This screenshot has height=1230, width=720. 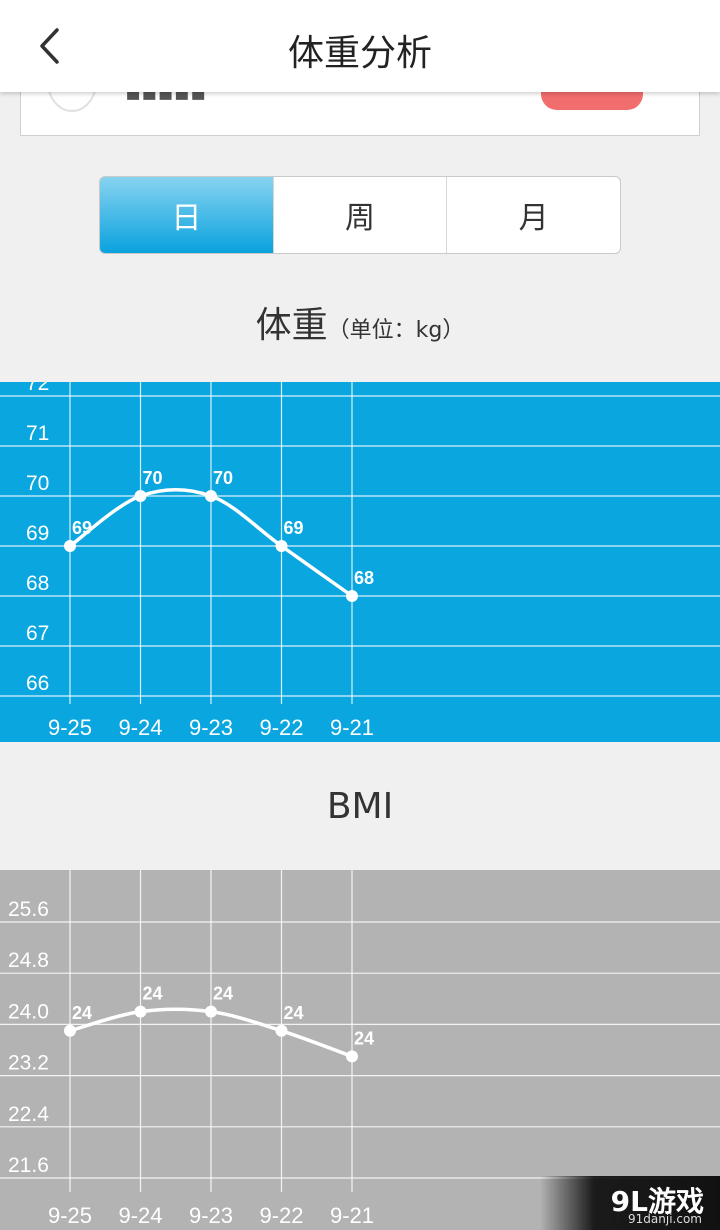 What do you see at coordinates (166, 99) in the screenshot?
I see `card-text: ▪▪▪▪▪` at bounding box center [166, 99].